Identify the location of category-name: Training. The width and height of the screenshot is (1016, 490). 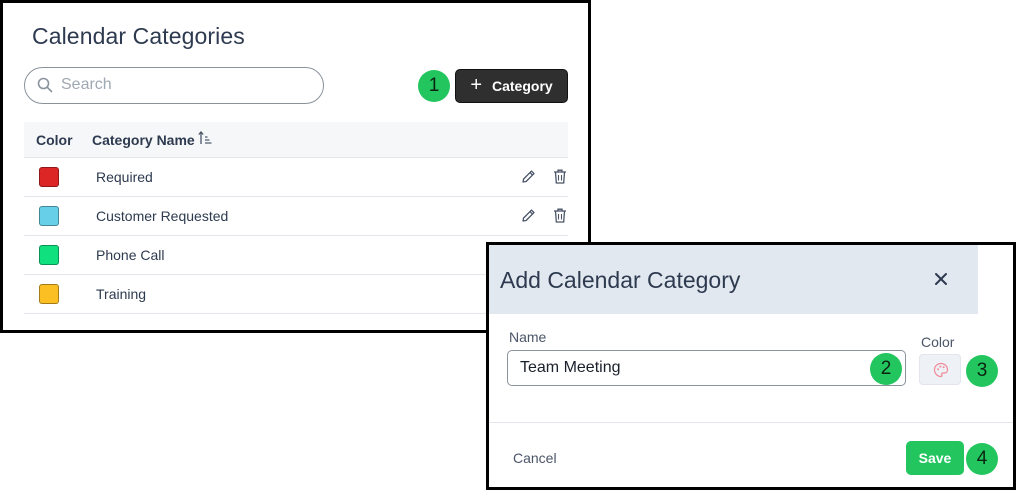
(121, 294).